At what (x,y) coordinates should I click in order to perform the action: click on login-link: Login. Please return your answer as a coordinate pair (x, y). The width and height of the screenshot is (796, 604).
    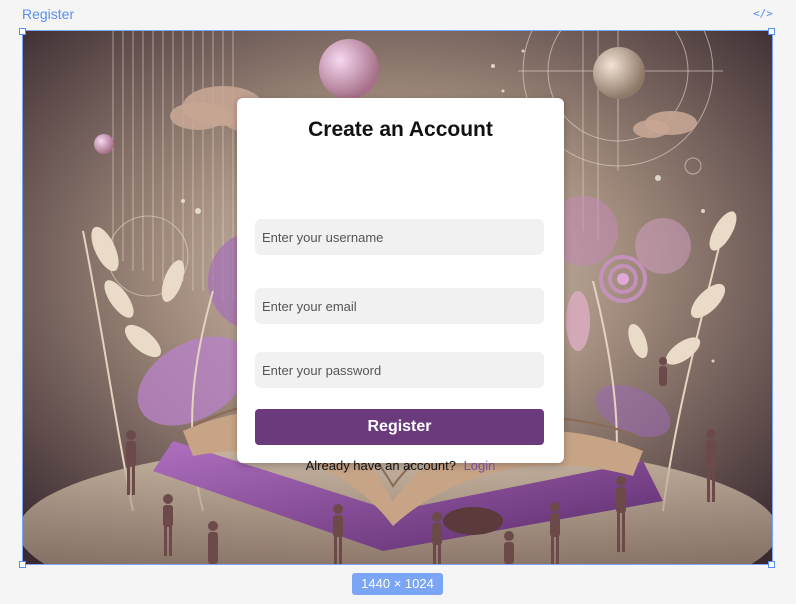
    Looking at the image, I should click on (480, 465).